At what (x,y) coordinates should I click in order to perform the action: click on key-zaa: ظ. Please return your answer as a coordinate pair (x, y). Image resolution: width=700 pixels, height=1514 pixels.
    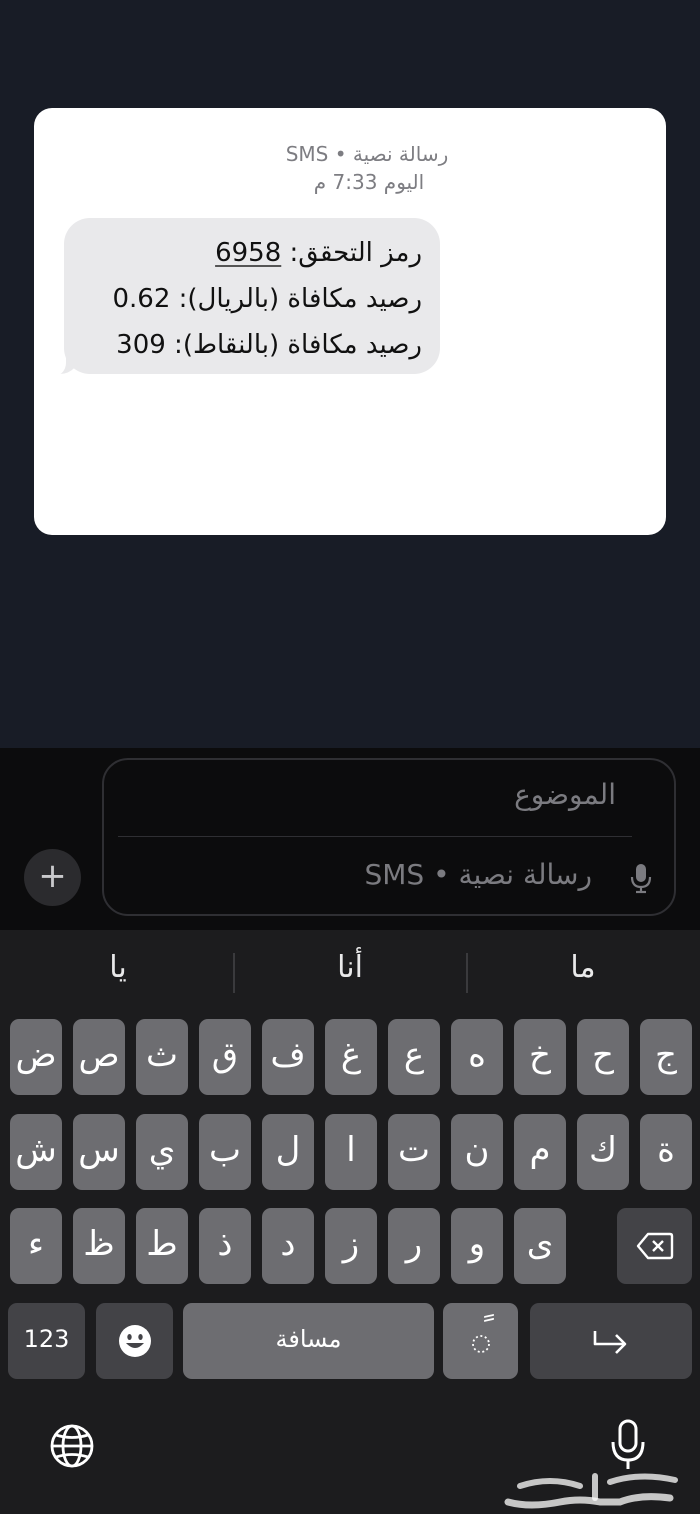
    Looking at the image, I should click on (99, 1246).